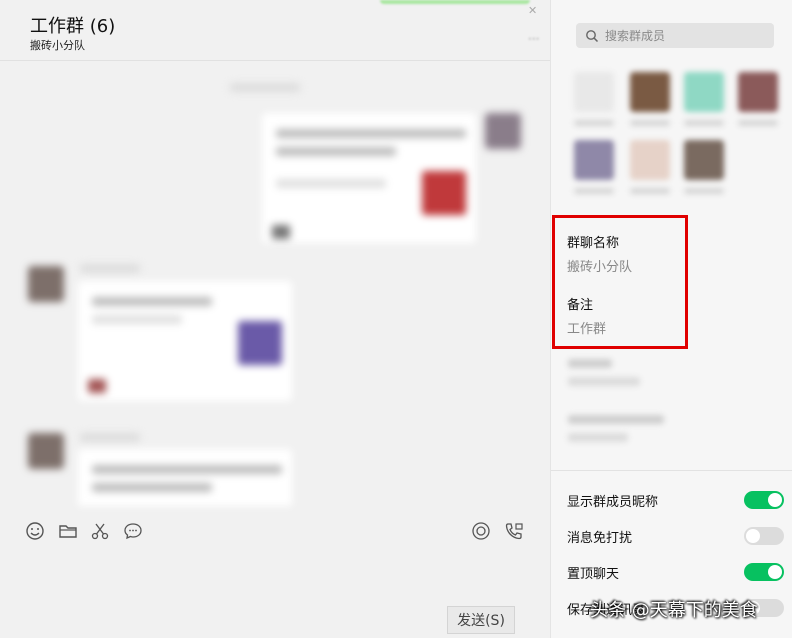  I want to click on emoji-icon, so click(35, 531).